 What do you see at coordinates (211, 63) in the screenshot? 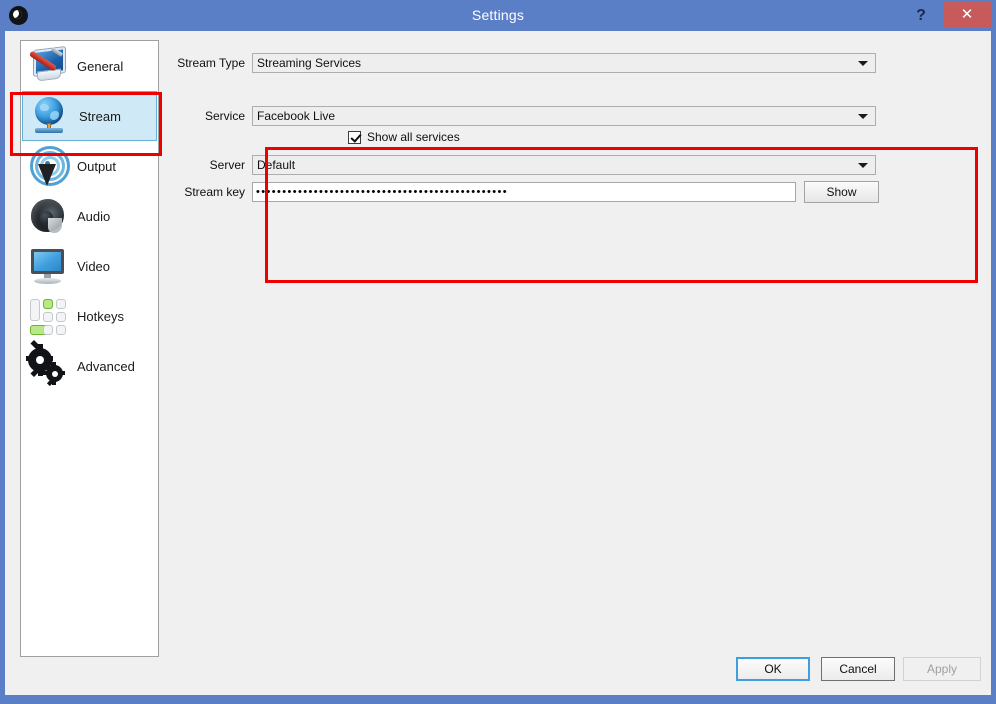
I see `stream-type-label: Stream Type` at bounding box center [211, 63].